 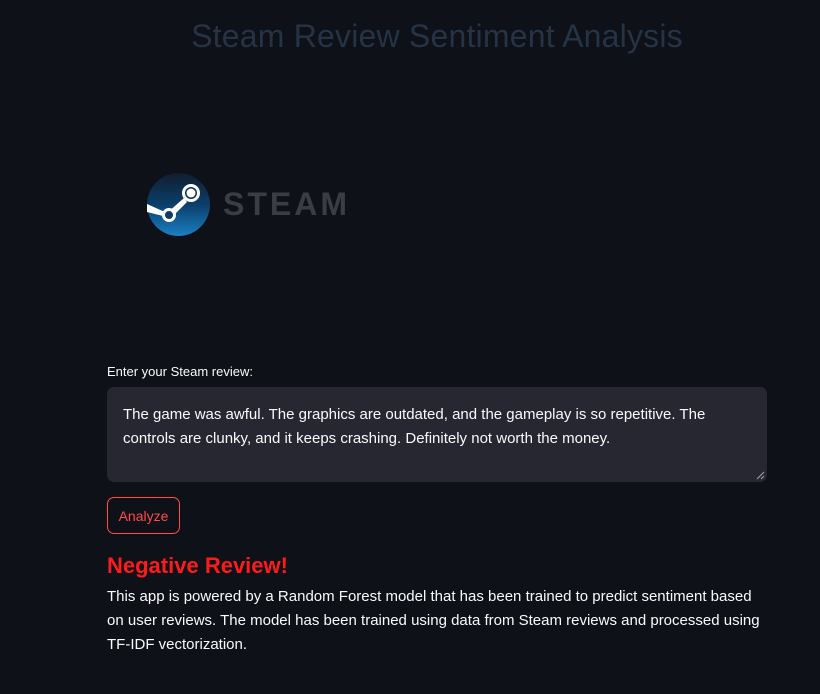 I want to click on page-title: Steam Review Sentiment Analysis, so click(x=437, y=36).